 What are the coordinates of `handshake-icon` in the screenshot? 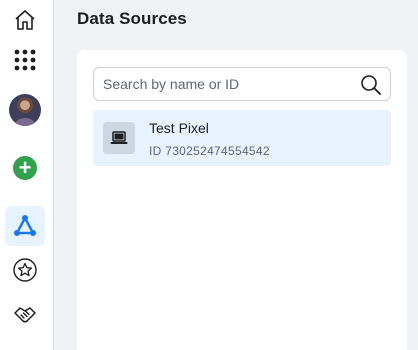 It's located at (25, 315).